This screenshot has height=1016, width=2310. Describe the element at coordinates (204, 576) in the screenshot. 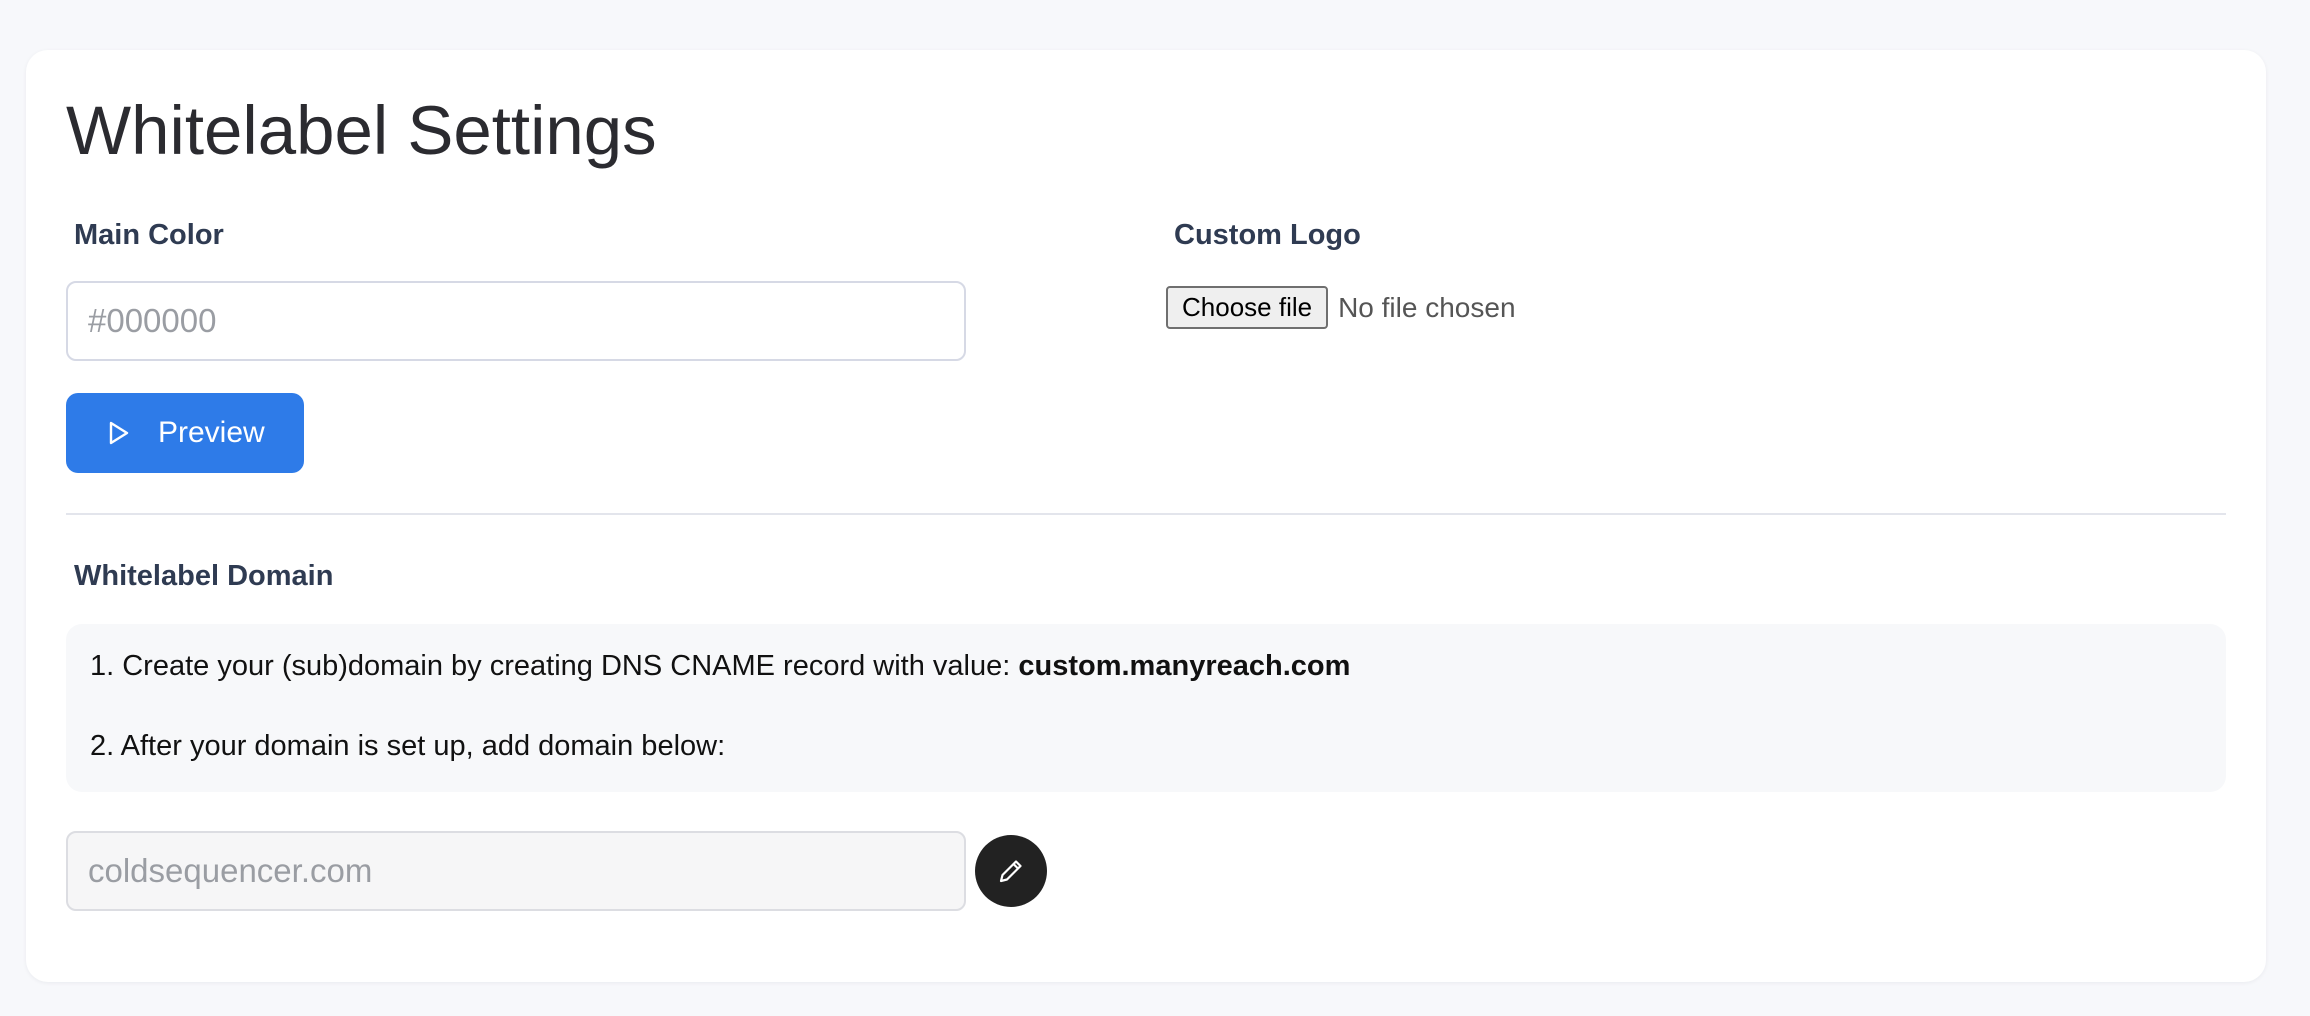

I see `whitelabel-domain-label: Whitelabel Domain` at that location.